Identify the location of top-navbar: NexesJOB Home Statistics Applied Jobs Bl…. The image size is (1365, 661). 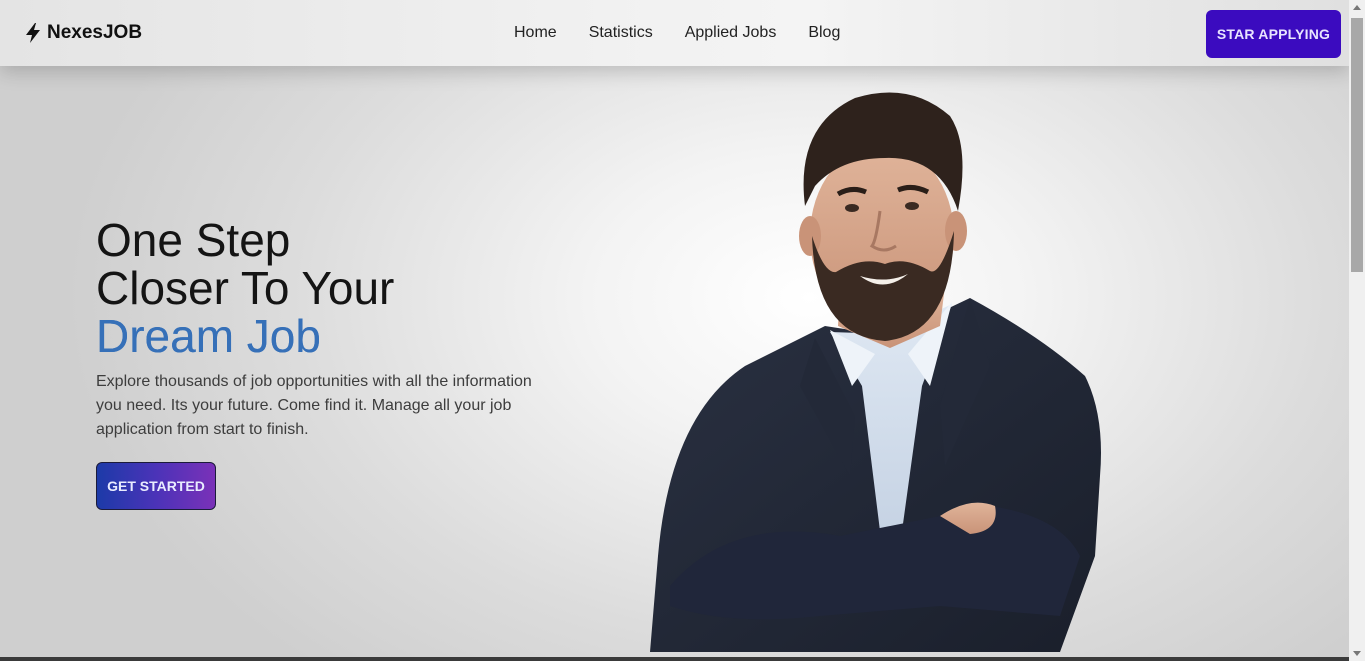
(674, 33).